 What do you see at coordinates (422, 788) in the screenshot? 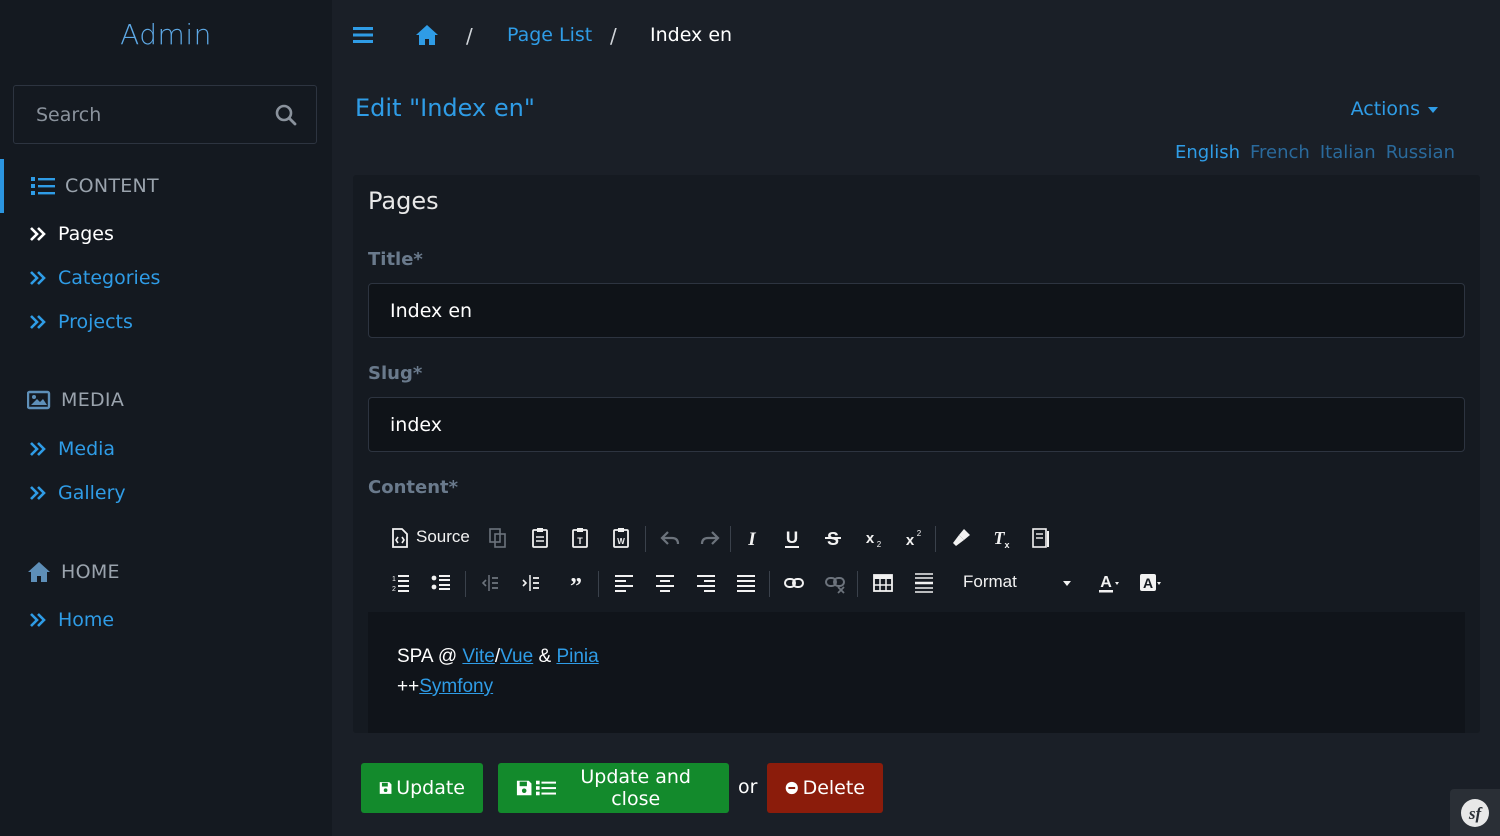
I see `update-button: Update` at bounding box center [422, 788].